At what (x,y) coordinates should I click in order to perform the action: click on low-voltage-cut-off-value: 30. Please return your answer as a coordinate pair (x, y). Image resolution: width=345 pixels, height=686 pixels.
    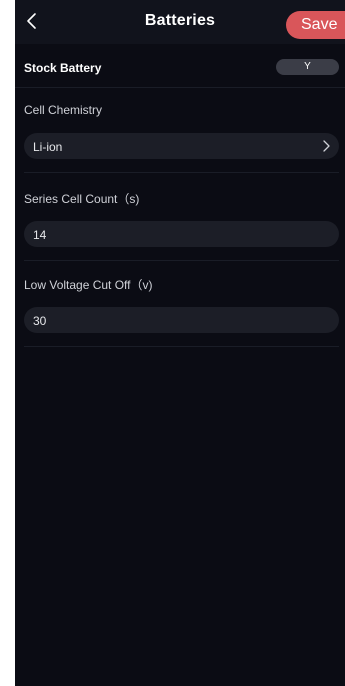
    Looking at the image, I should click on (40, 321).